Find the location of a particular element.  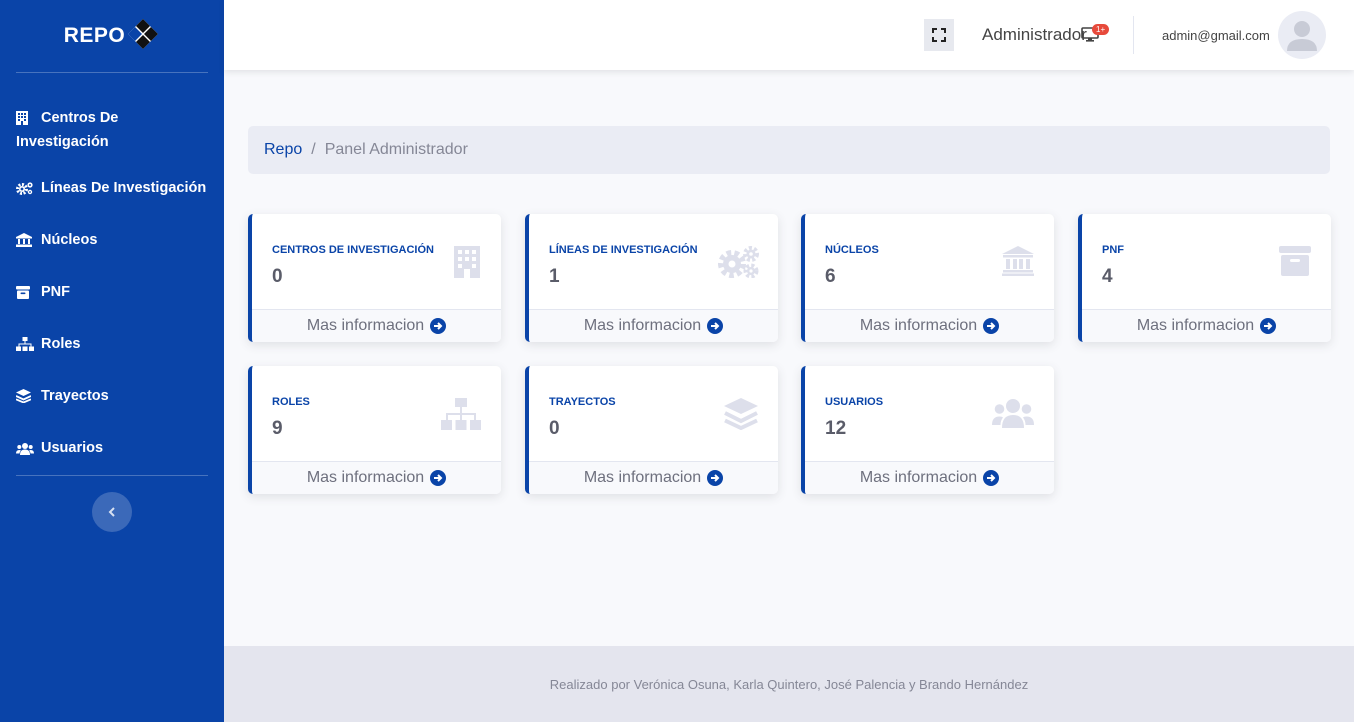

breadcrumb-current: Panel Administrador is located at coordinates (396, 149).